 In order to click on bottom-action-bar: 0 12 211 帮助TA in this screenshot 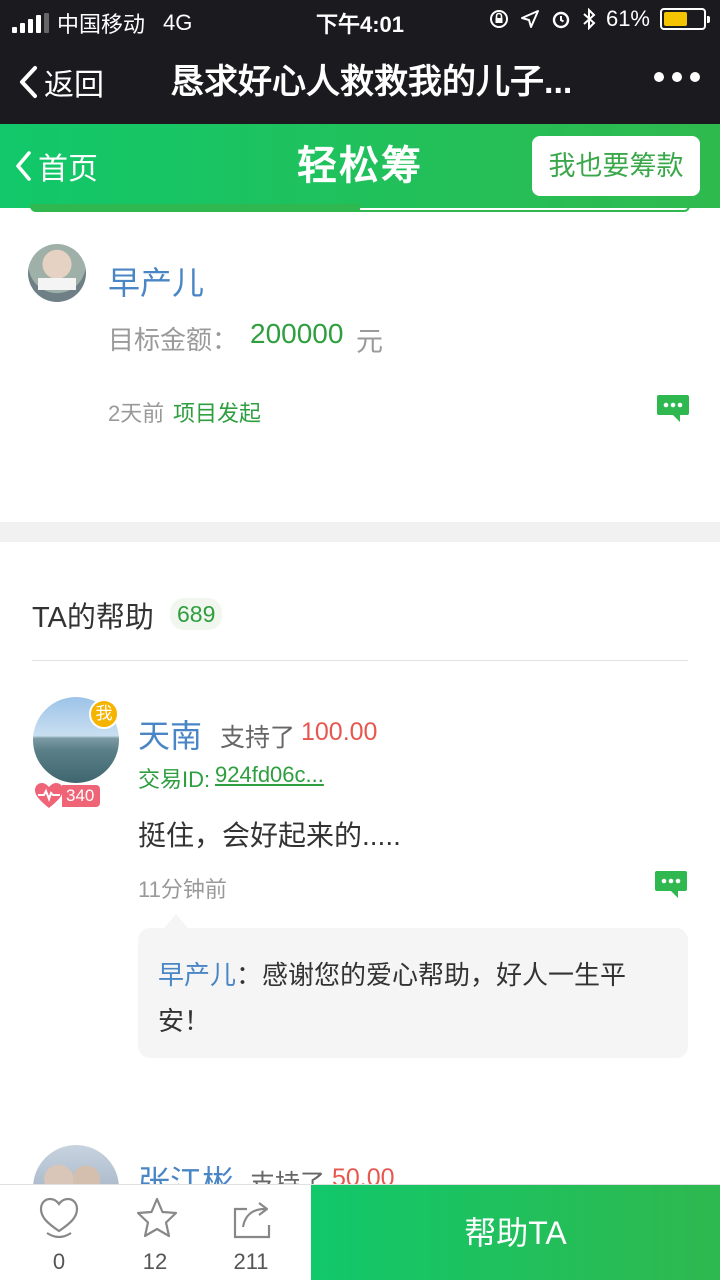, I will do `click(360, 1232)`.